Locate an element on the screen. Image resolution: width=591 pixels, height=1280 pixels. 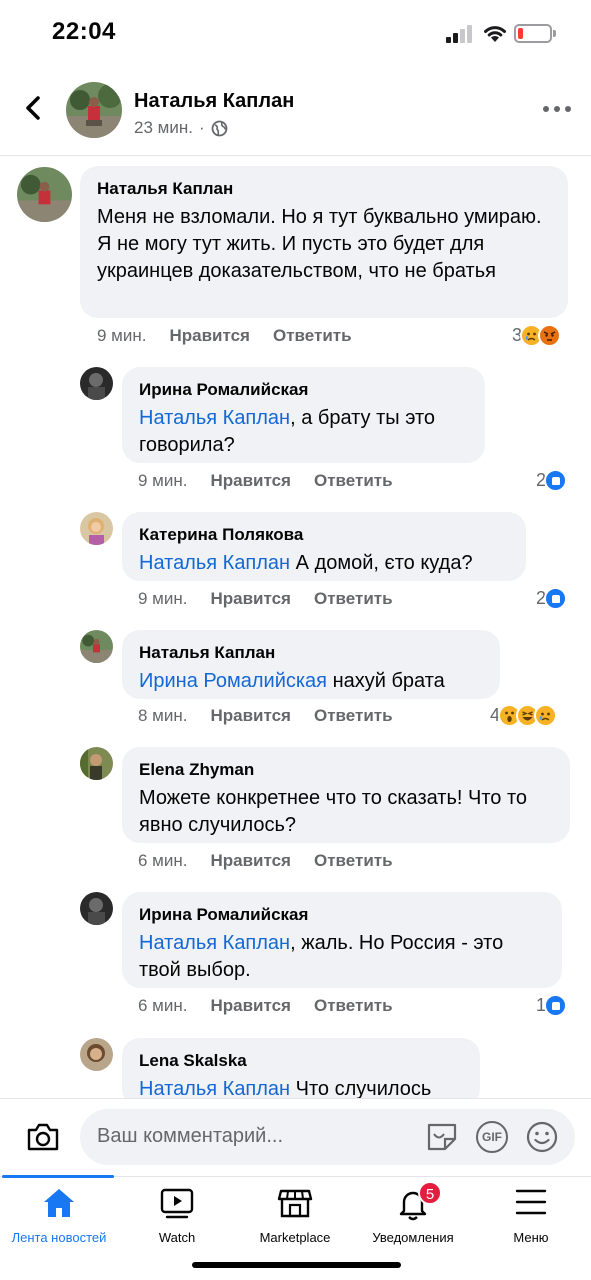
comment-text: А домой, єто куда? is located at coordinates (381, 563).